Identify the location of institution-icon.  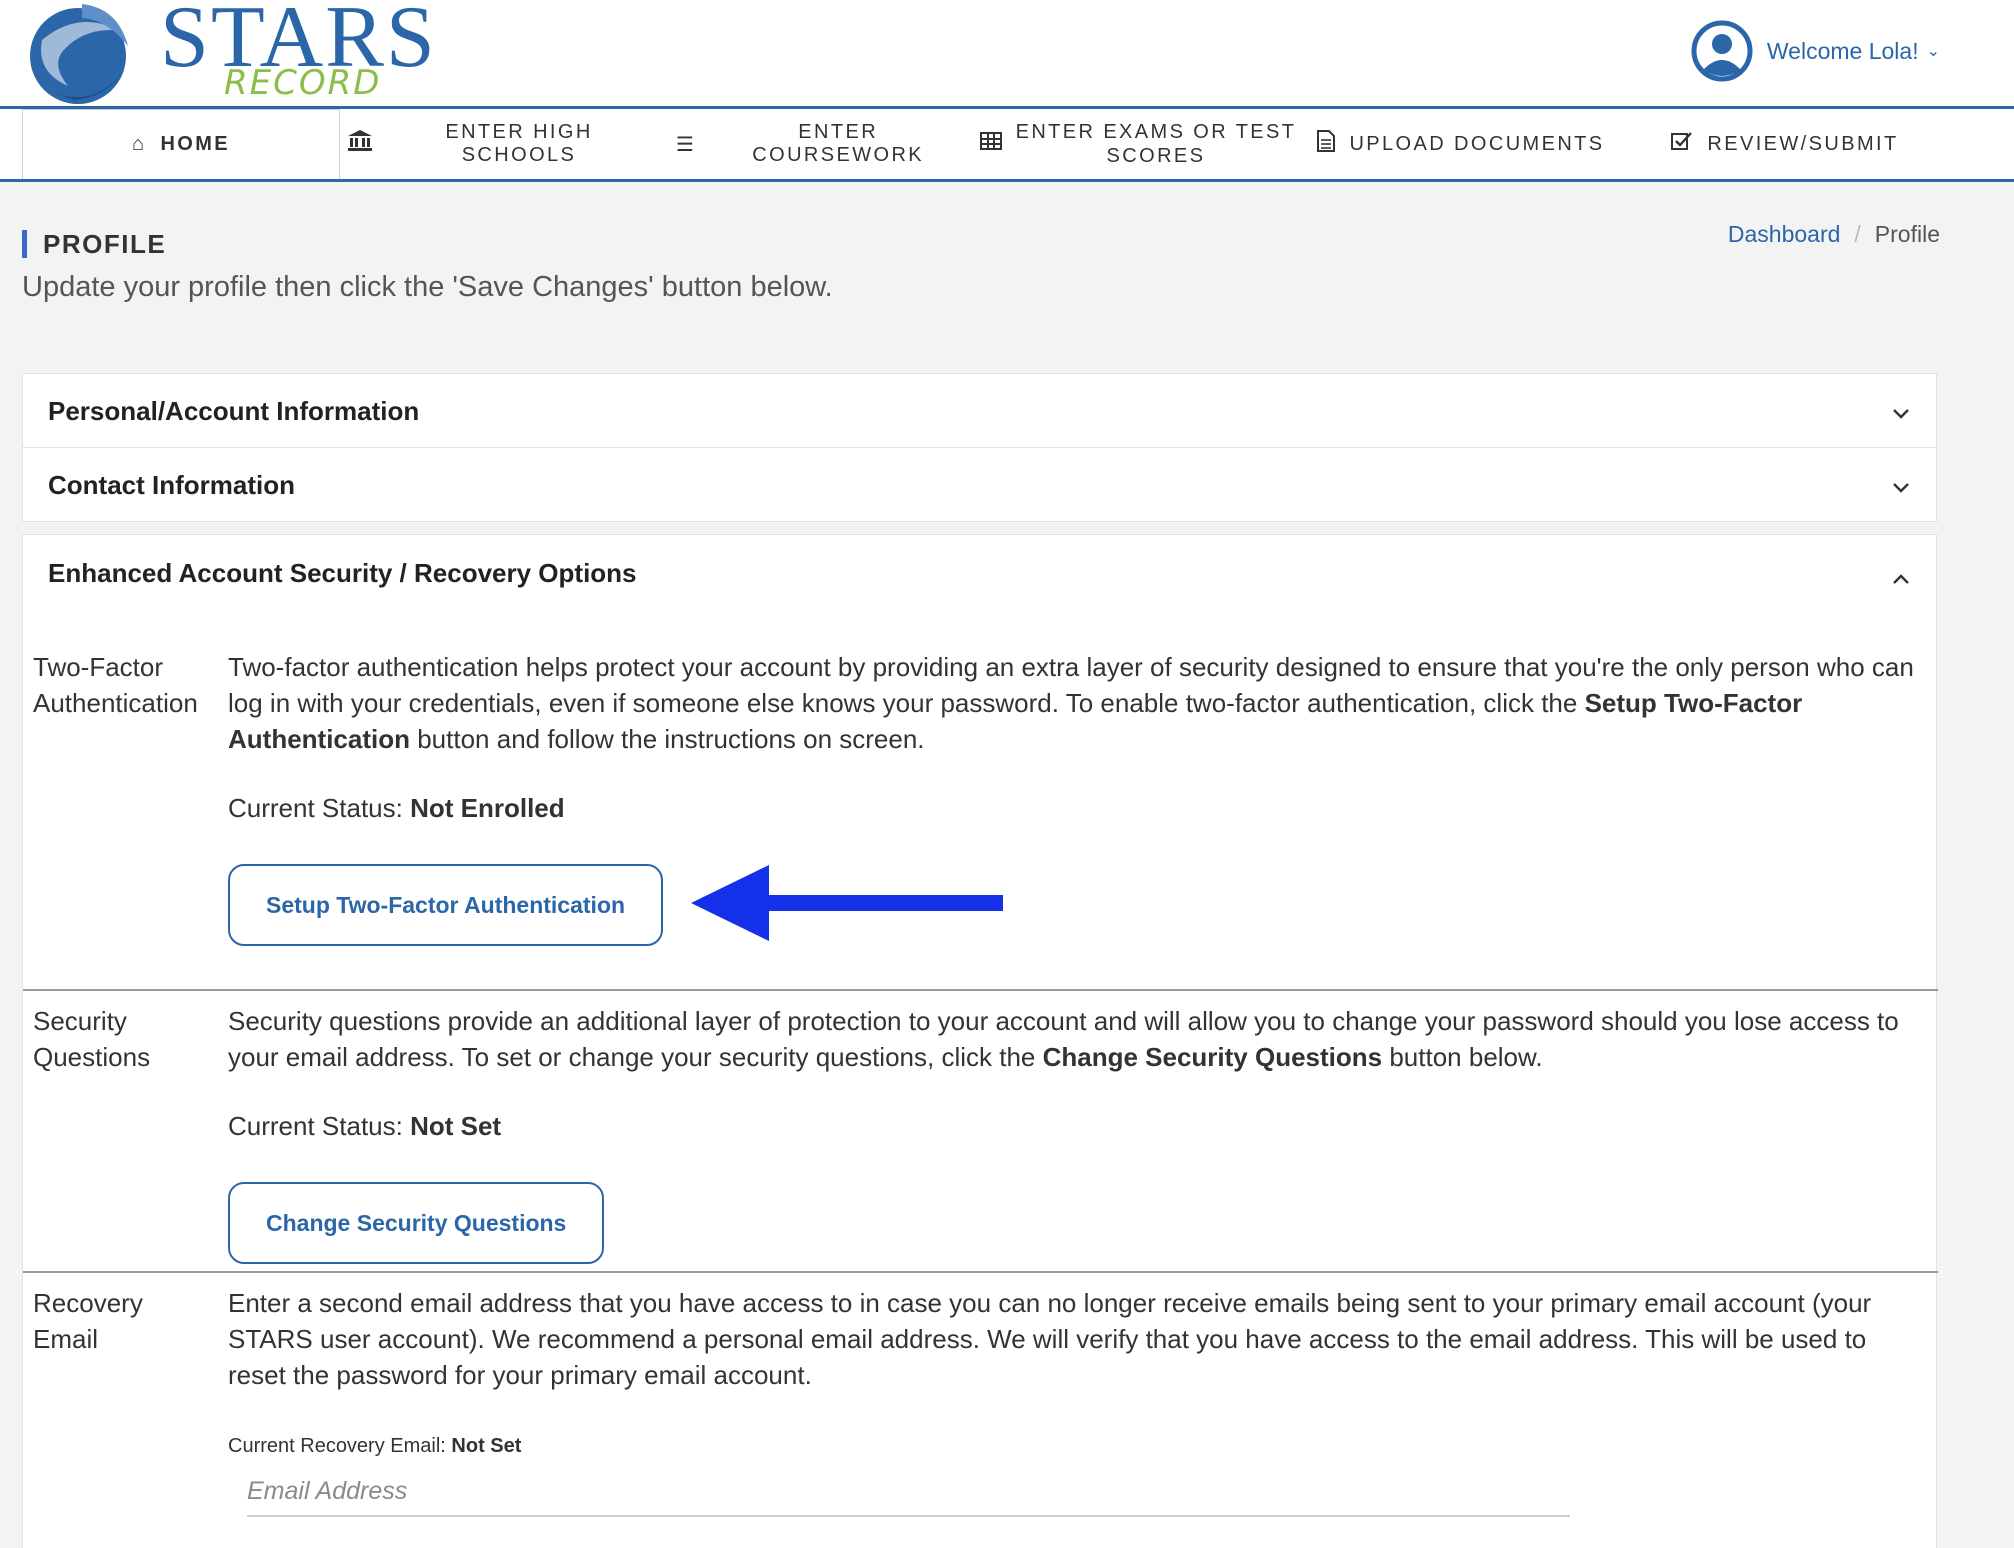
(360, 144).